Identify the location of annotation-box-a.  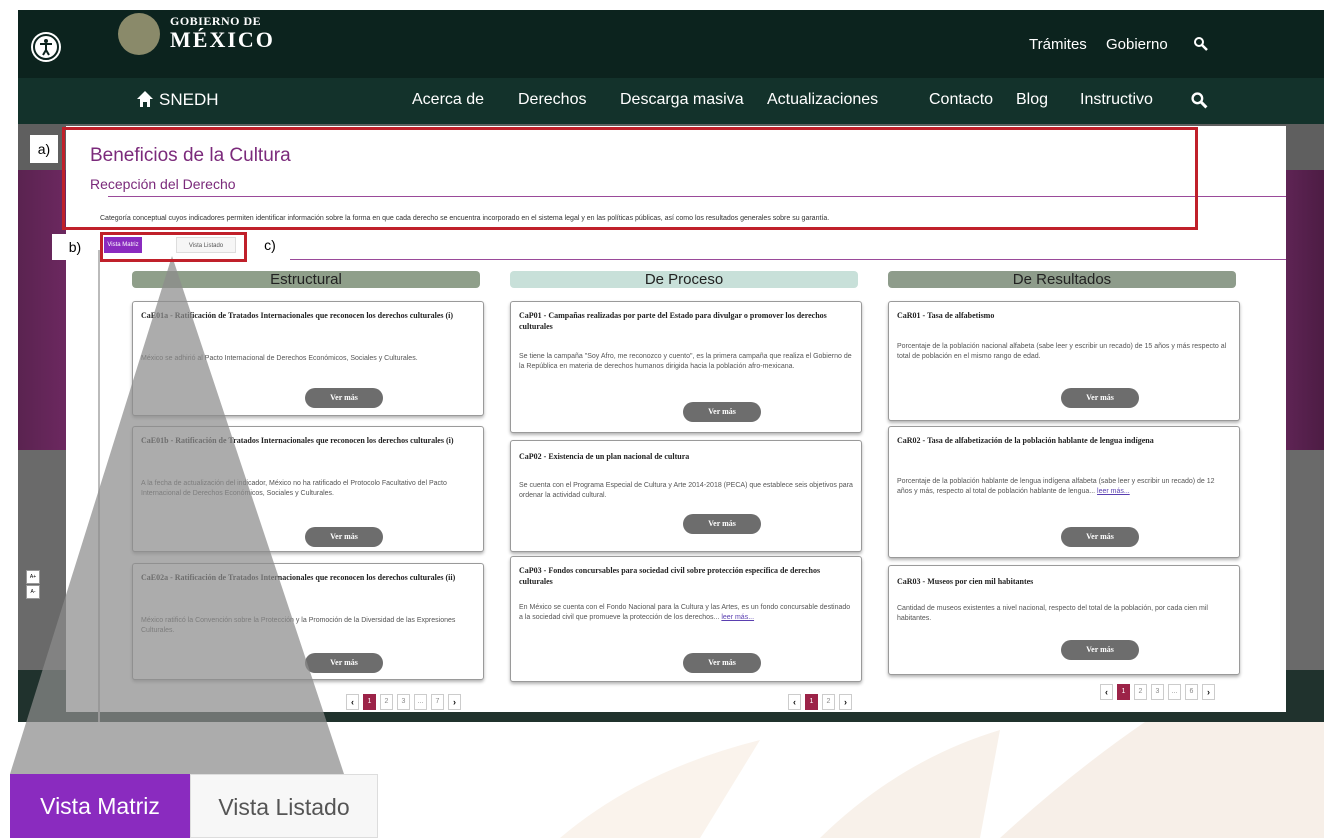
(630, 178).